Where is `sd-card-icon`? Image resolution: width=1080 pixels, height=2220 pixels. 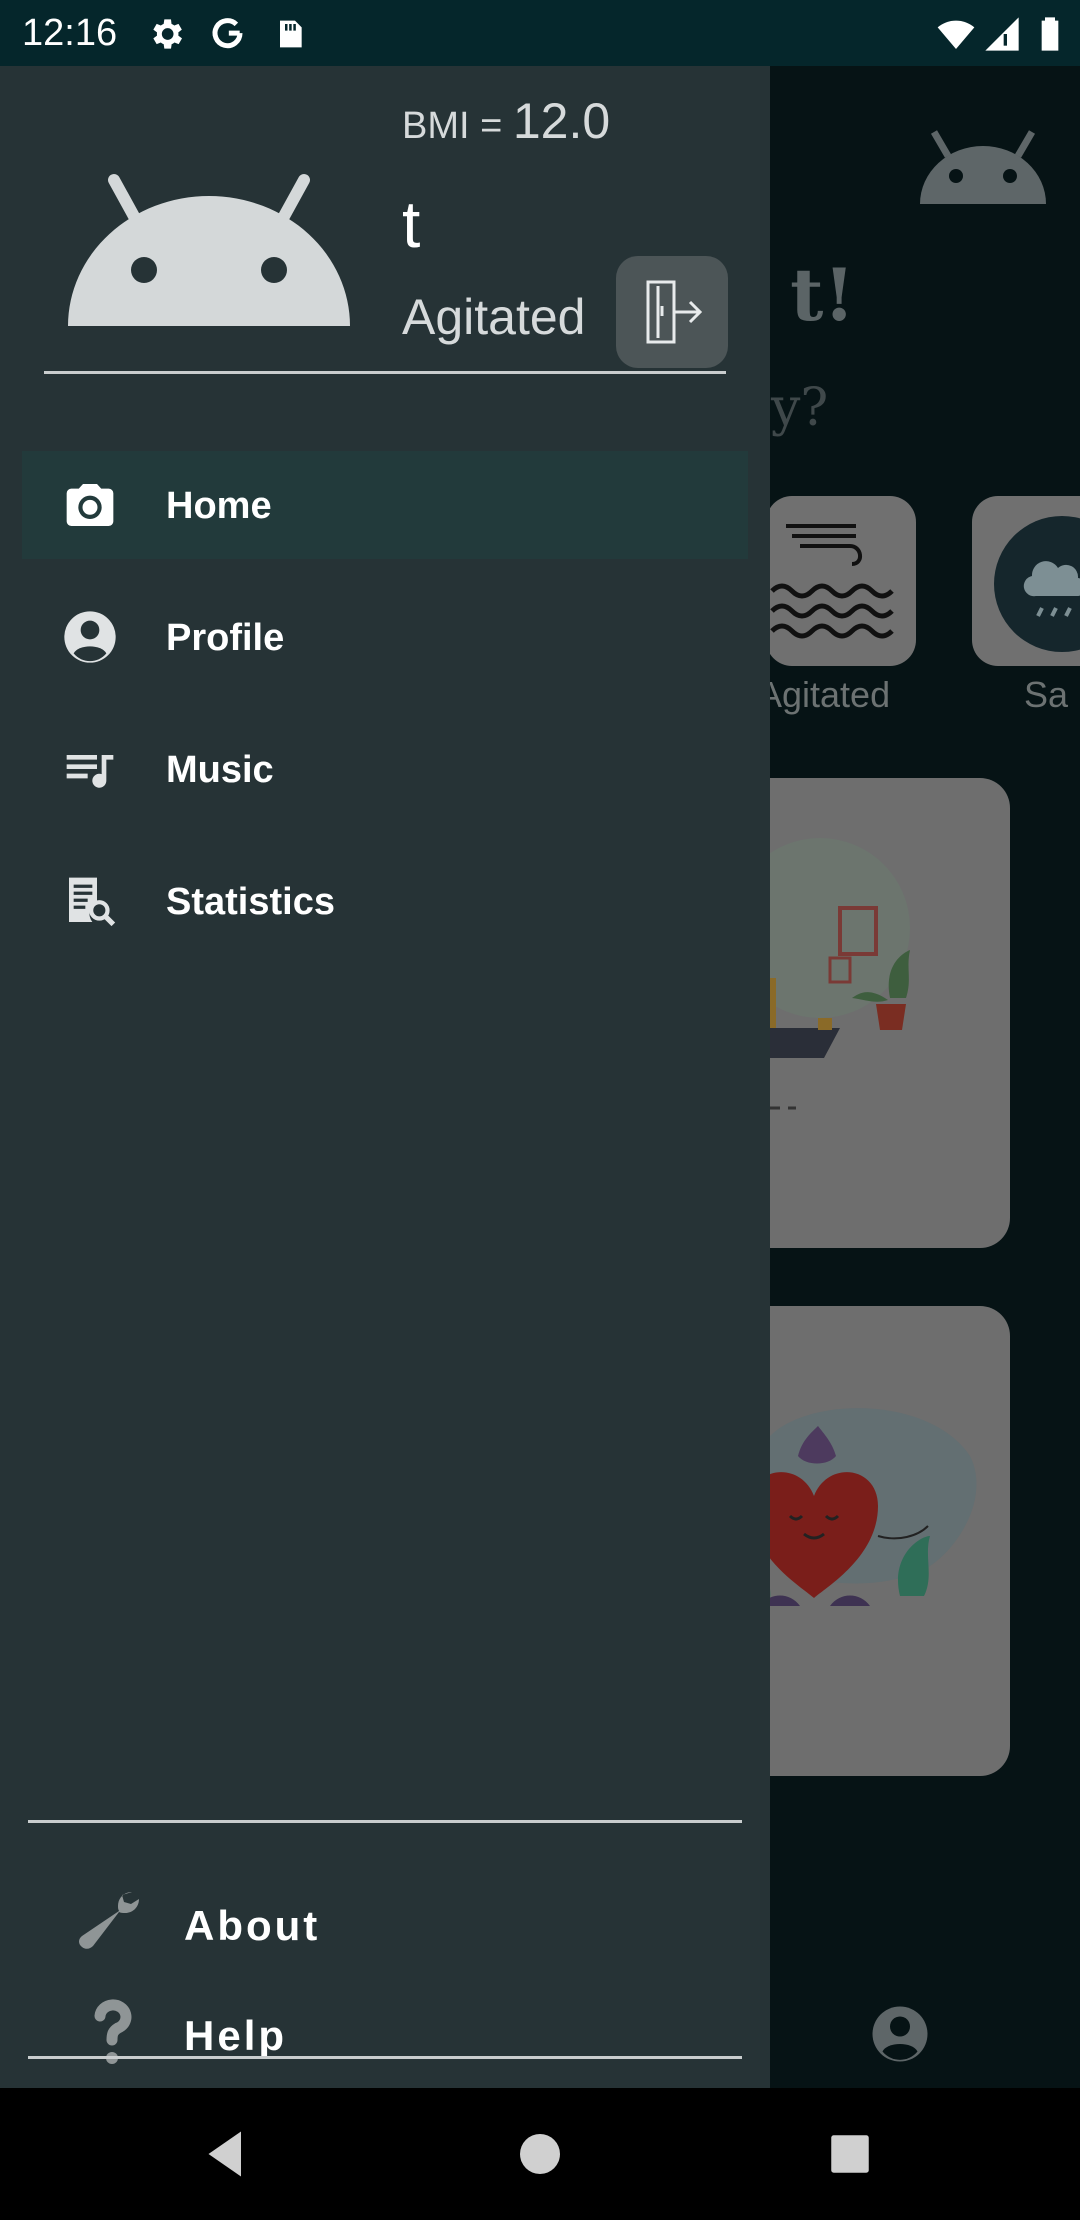 sd-card-icon is located at coordinates (291, 34).